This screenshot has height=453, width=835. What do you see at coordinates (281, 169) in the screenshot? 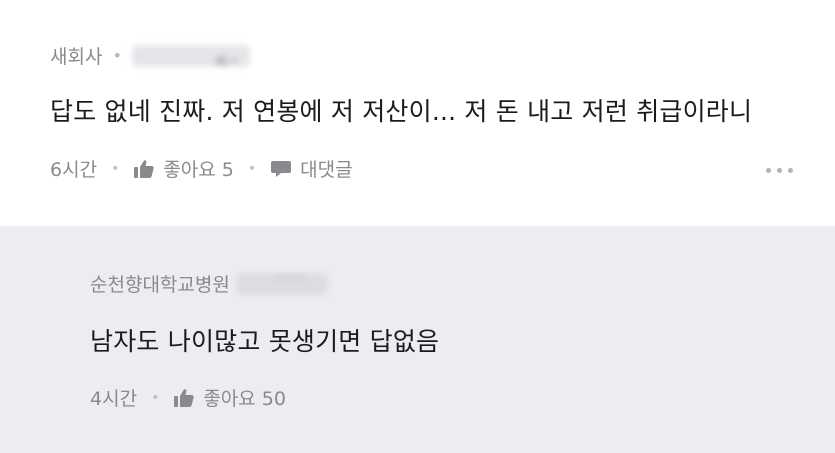
I see `speech-bubble-icon` at bounding box center [281, 169].